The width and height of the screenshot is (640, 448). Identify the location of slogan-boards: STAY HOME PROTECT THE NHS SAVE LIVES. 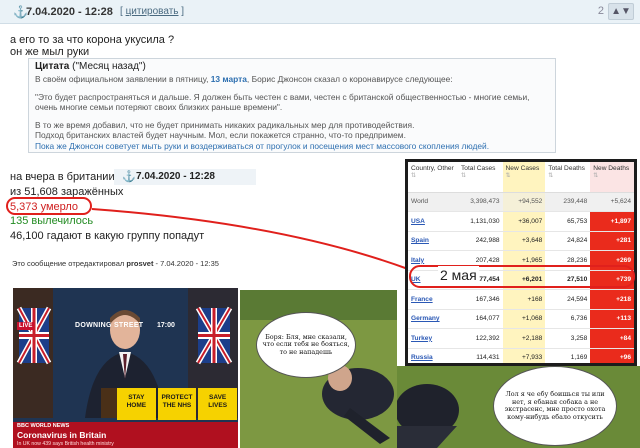
(177, 404).